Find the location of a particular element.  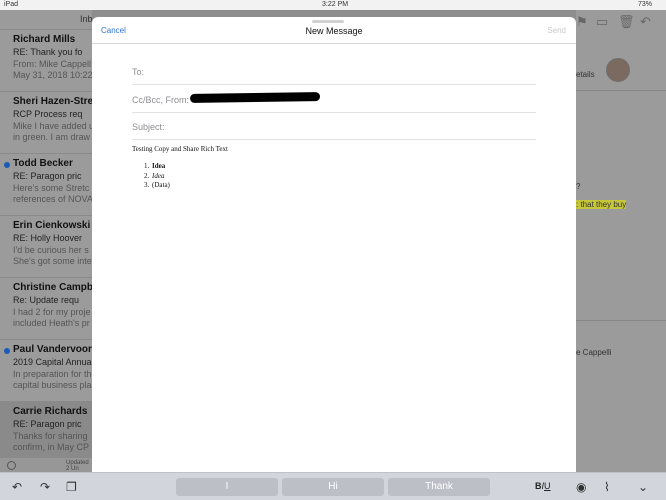

cc-from-label: Cc/Bcc, From: is located at coordinates (161, 100).